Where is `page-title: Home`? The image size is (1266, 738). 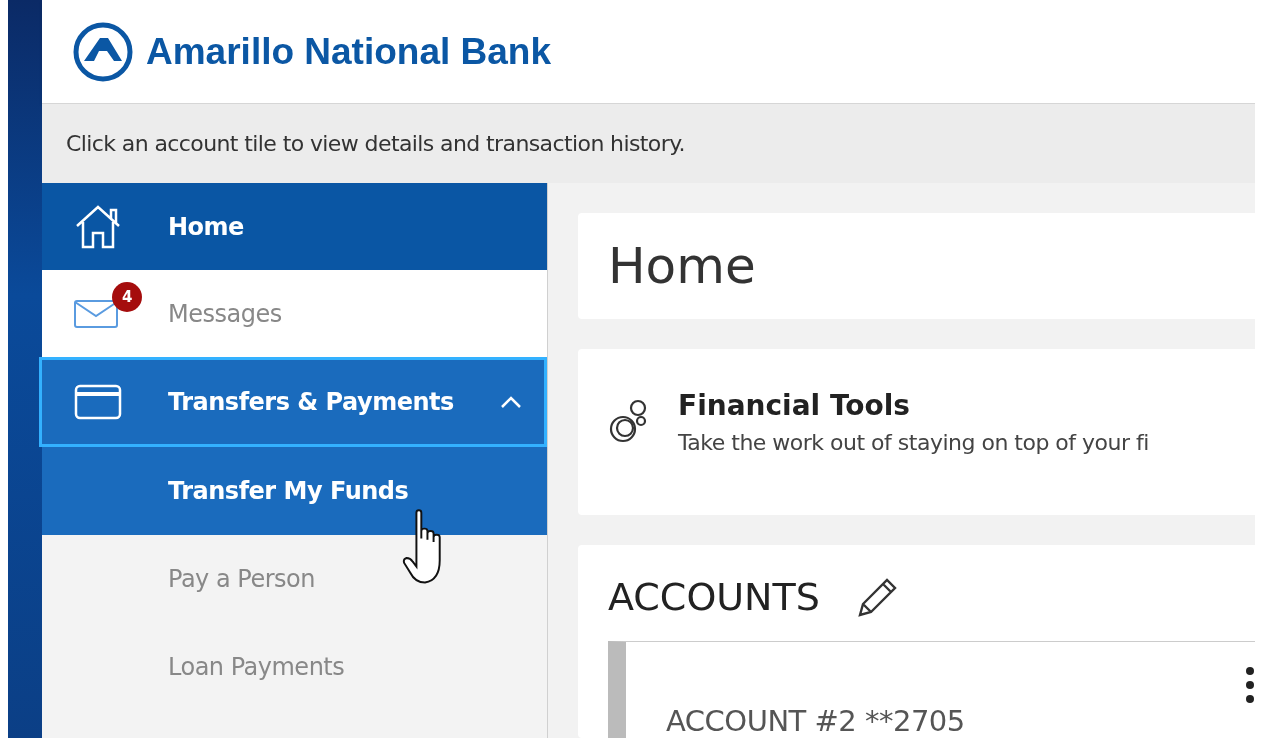 page-title: Home is located at coordinates (682, 266).